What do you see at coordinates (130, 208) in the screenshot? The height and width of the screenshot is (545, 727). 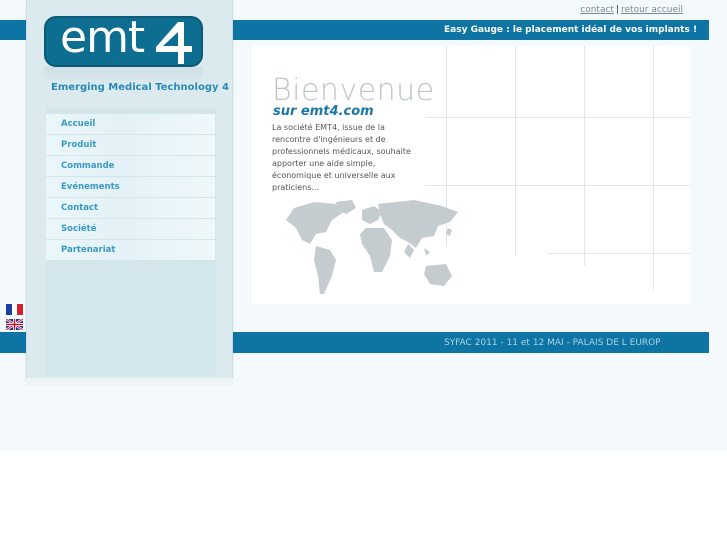 I see `nav-item-contact: Contact` at bounding box center [130, 208].